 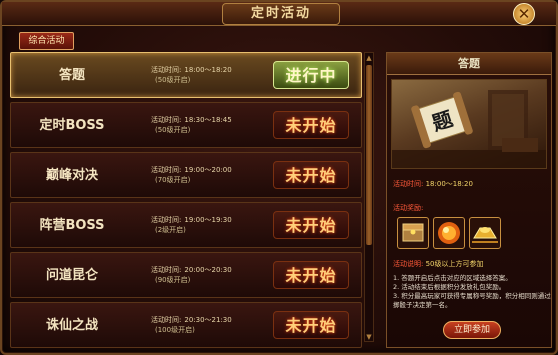 I want to click on activity-time-value: 20:30～21:30, so click(x=208, y=320).